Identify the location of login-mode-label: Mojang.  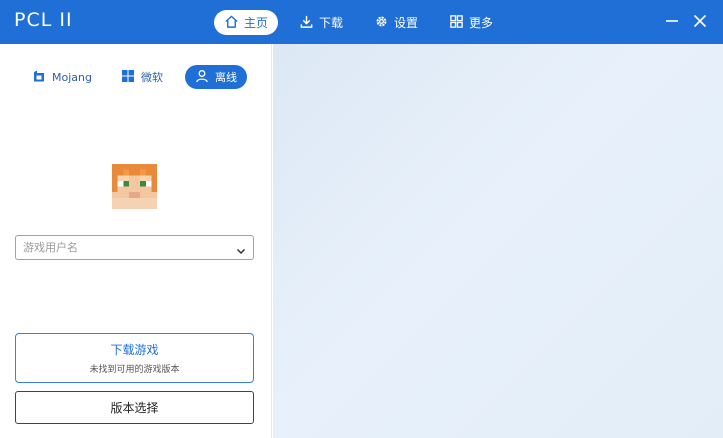
(72, 77).